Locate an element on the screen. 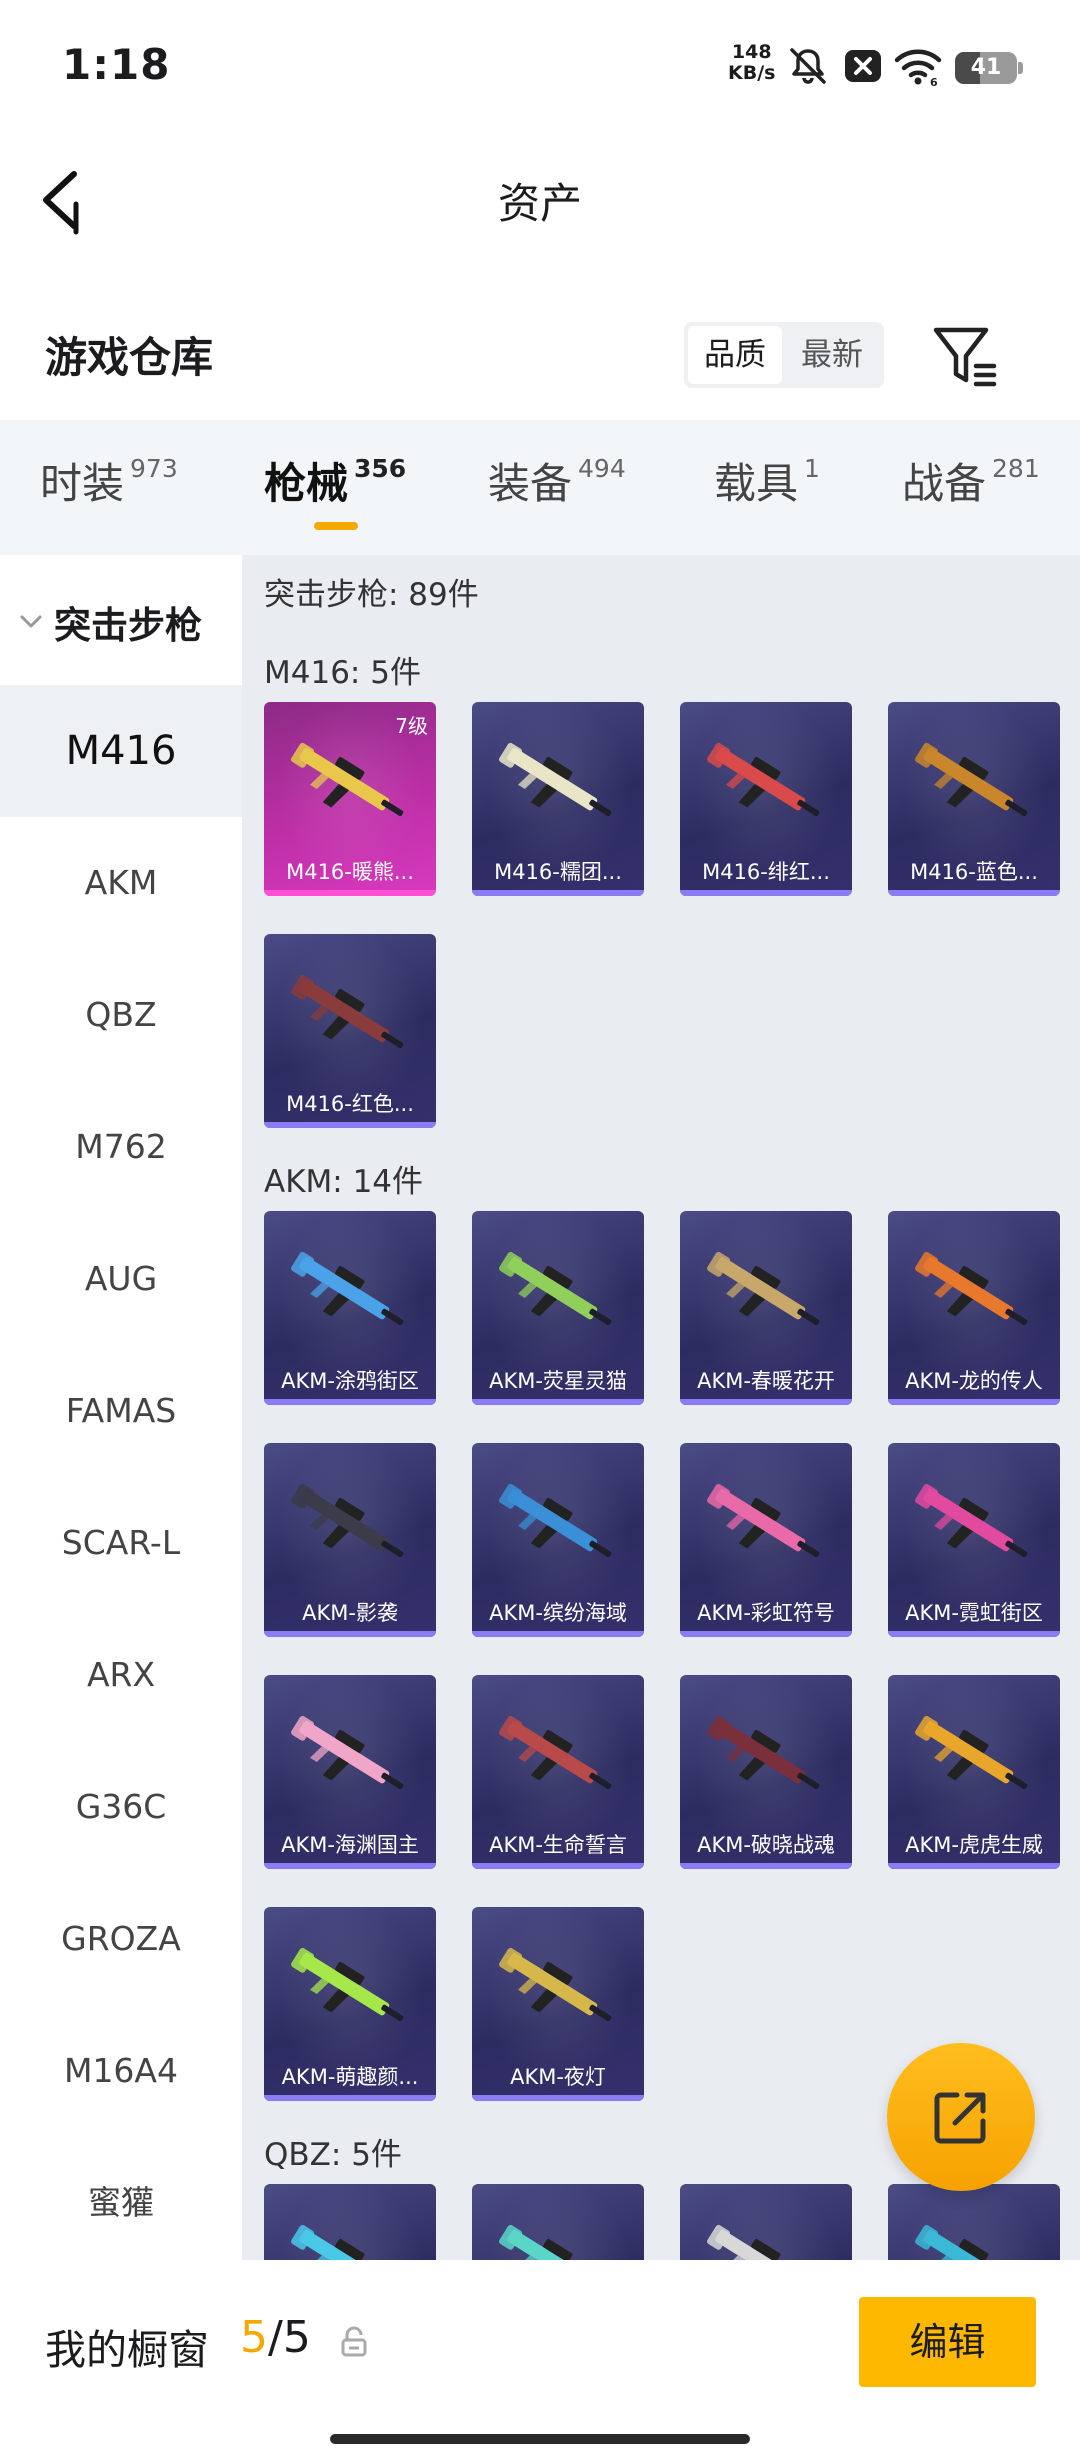 This screenshot has width=1080, height=2460. chevron-down-icon is located at coordinates (31, 621).